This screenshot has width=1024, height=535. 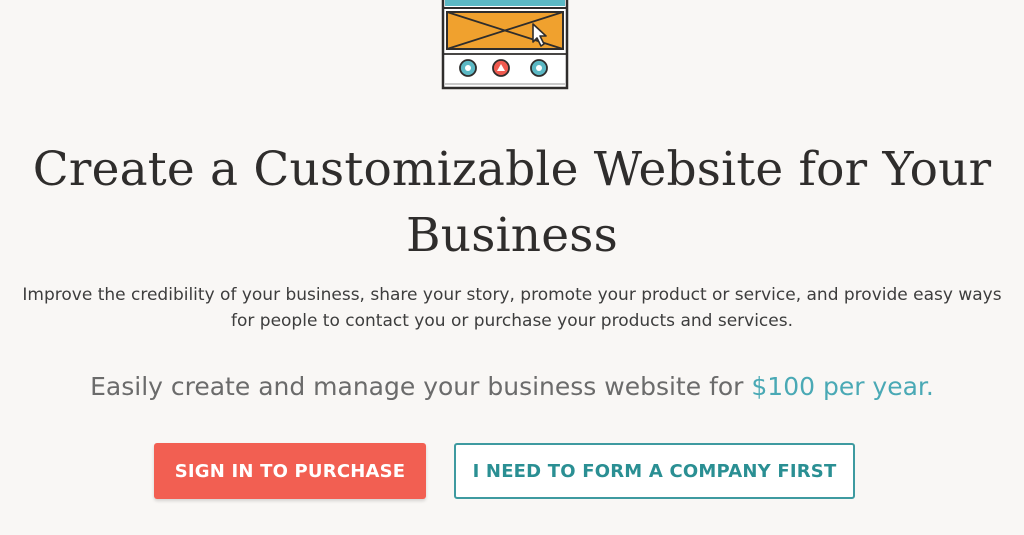 I want to click on sign-in-to-purchase-button: SIGN IN TO PURCHASE, so click(x=290, y=471).